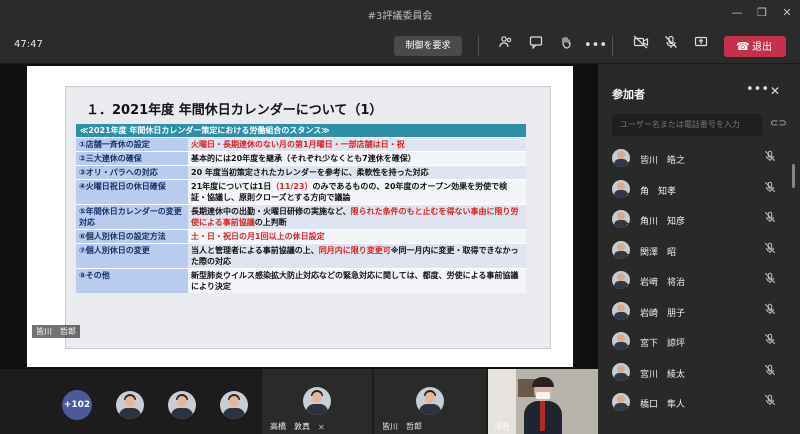 Image resolution: width=800 pixels, height=434 pixels. What do you see at coordinates (702, 161) in the screenshot?
I see `participant-row: 皆川 皓之` at bounding box center [702, 161].